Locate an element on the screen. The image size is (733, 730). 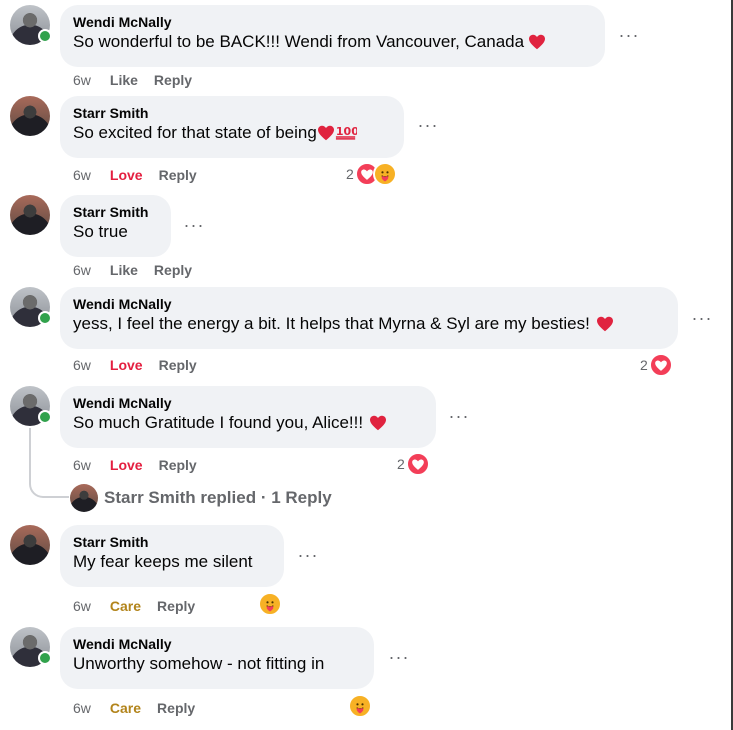
comment-text: So excited for that state of being 100 is located at coordinates (232, 133).